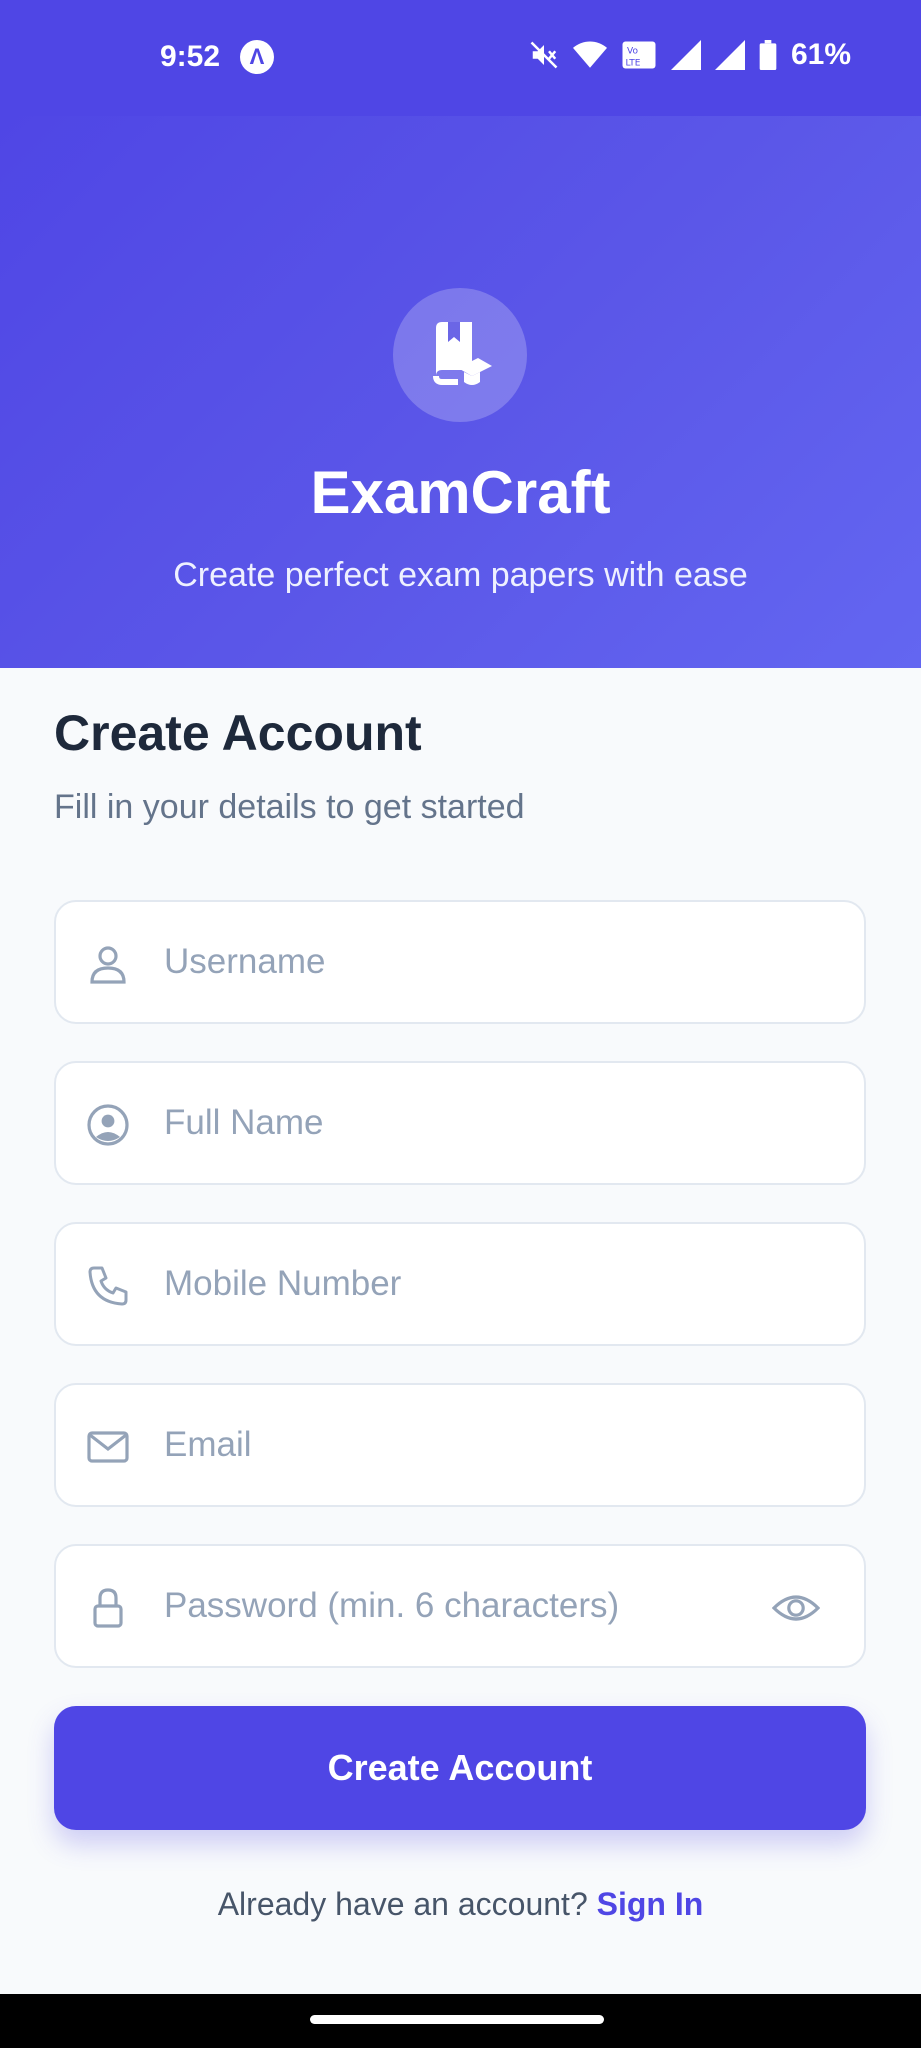 This screenshot has height=2048, width=921. I want to click on signal-roaming-icon, so click(729, 55).